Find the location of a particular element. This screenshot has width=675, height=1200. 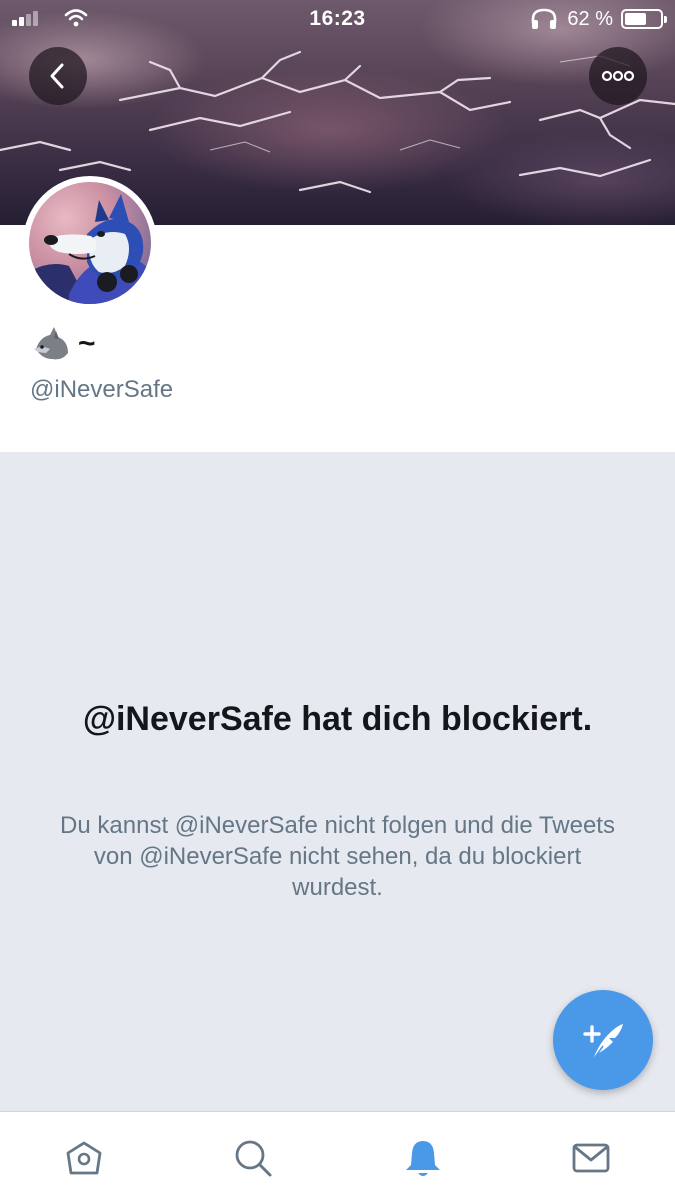

back-button is located at coordinates (58, 76).